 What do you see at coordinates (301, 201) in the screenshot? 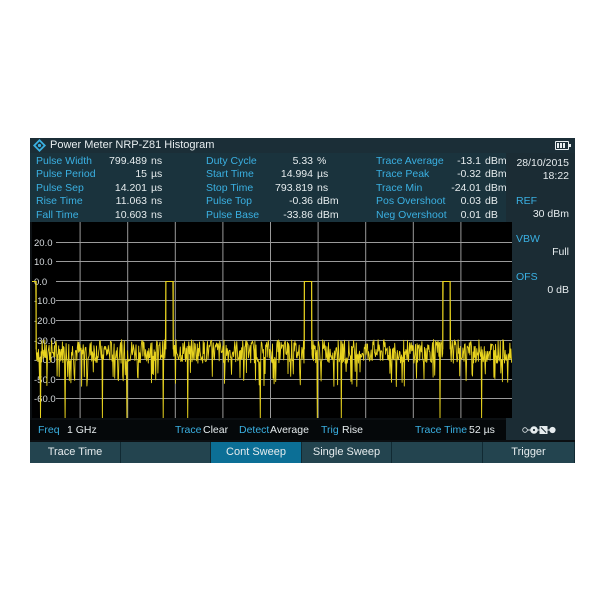
I see `measurement-value: -0.36` at bounding box center [301, 201].